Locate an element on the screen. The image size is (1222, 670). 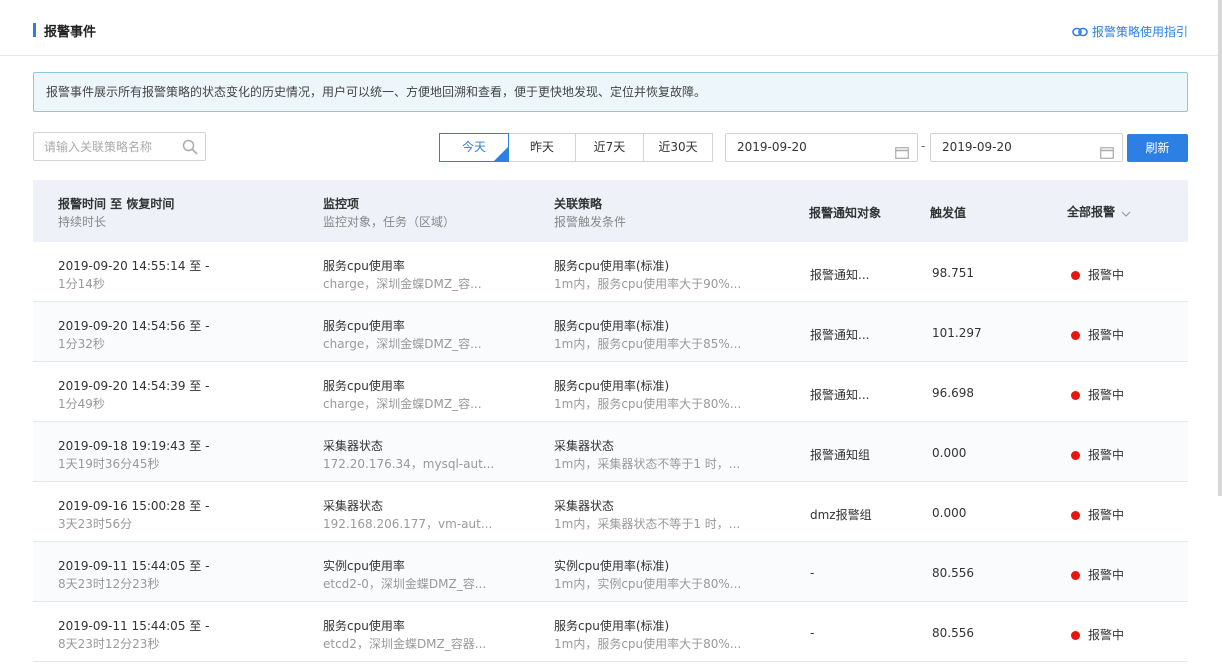
title-accent-bar is located at coordinates (34, 30).